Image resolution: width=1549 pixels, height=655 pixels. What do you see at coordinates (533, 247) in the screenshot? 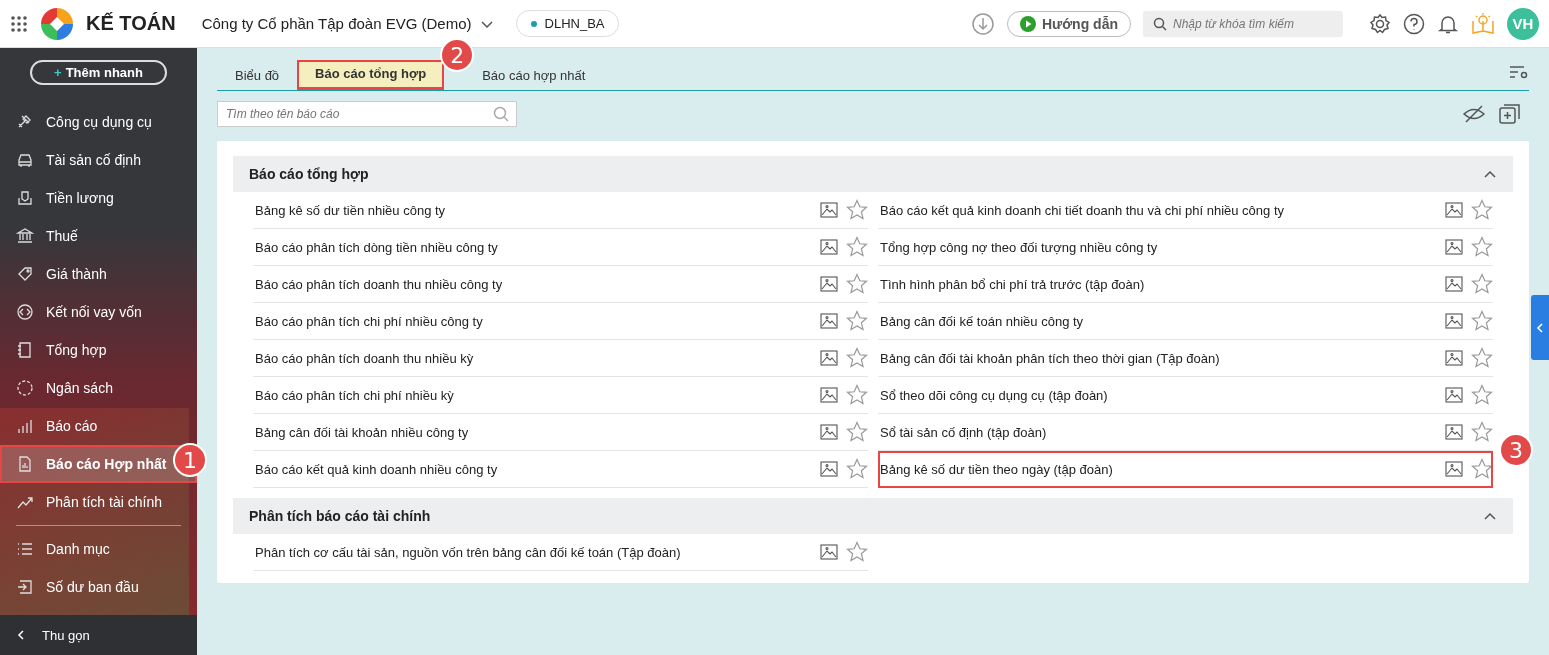
I see `report-name: Báo cáo phân tích dòng tiền nhiều công ty` at bounding box center [533, 247].